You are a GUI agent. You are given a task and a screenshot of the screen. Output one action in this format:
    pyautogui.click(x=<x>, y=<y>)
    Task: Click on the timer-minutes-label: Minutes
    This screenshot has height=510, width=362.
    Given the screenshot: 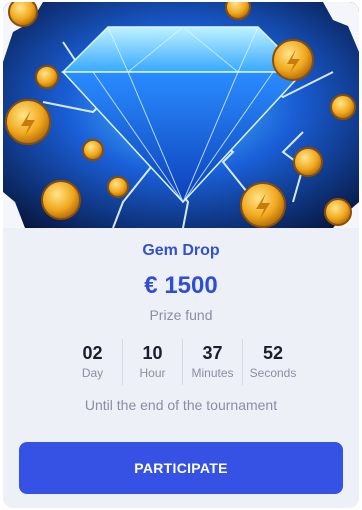 What is the action you would take?
    pyautogui.click(x=212, y=373)
    